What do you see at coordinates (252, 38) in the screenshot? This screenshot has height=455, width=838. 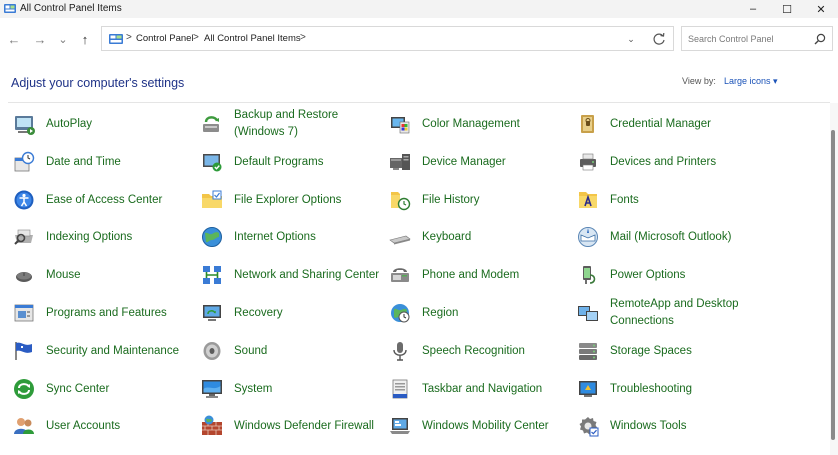 I see `breadcrumb-all-items: All Control Panel Items` at bounding box center [252, 38].